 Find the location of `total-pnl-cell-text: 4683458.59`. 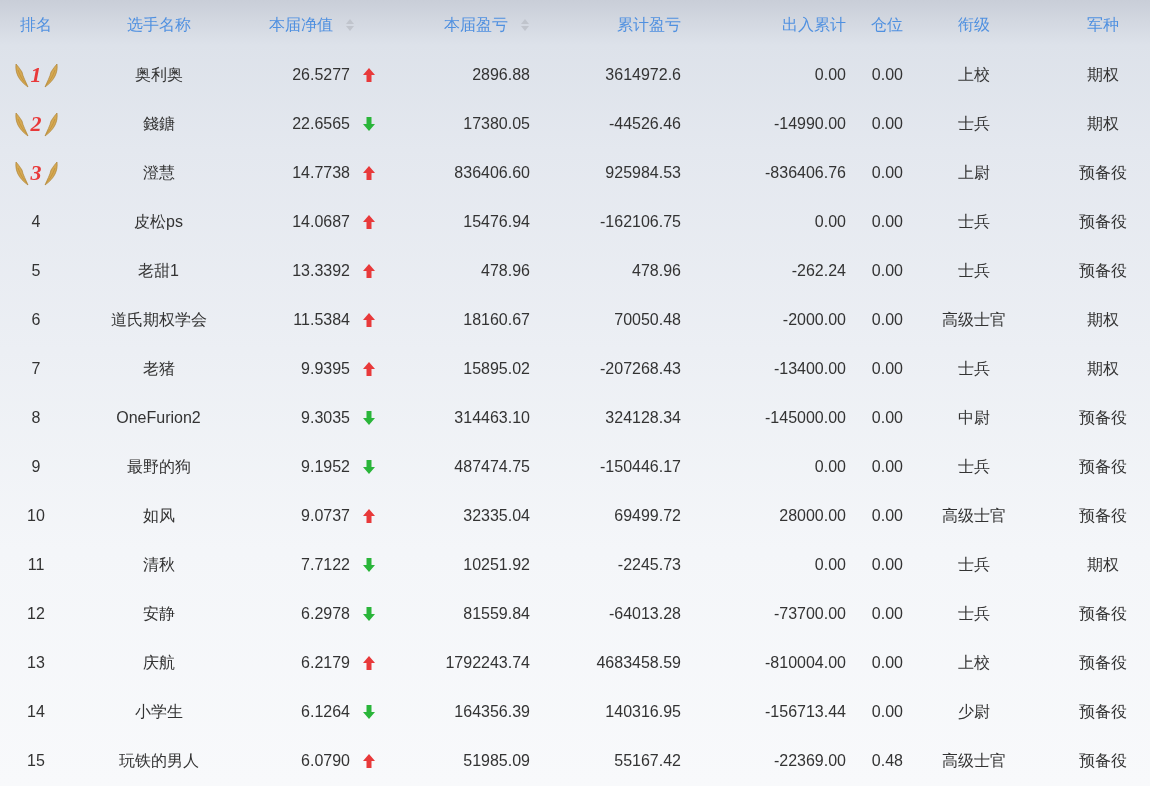

total-pnl-cell-text: 4683458.59 is located at coordinates (638, 662).